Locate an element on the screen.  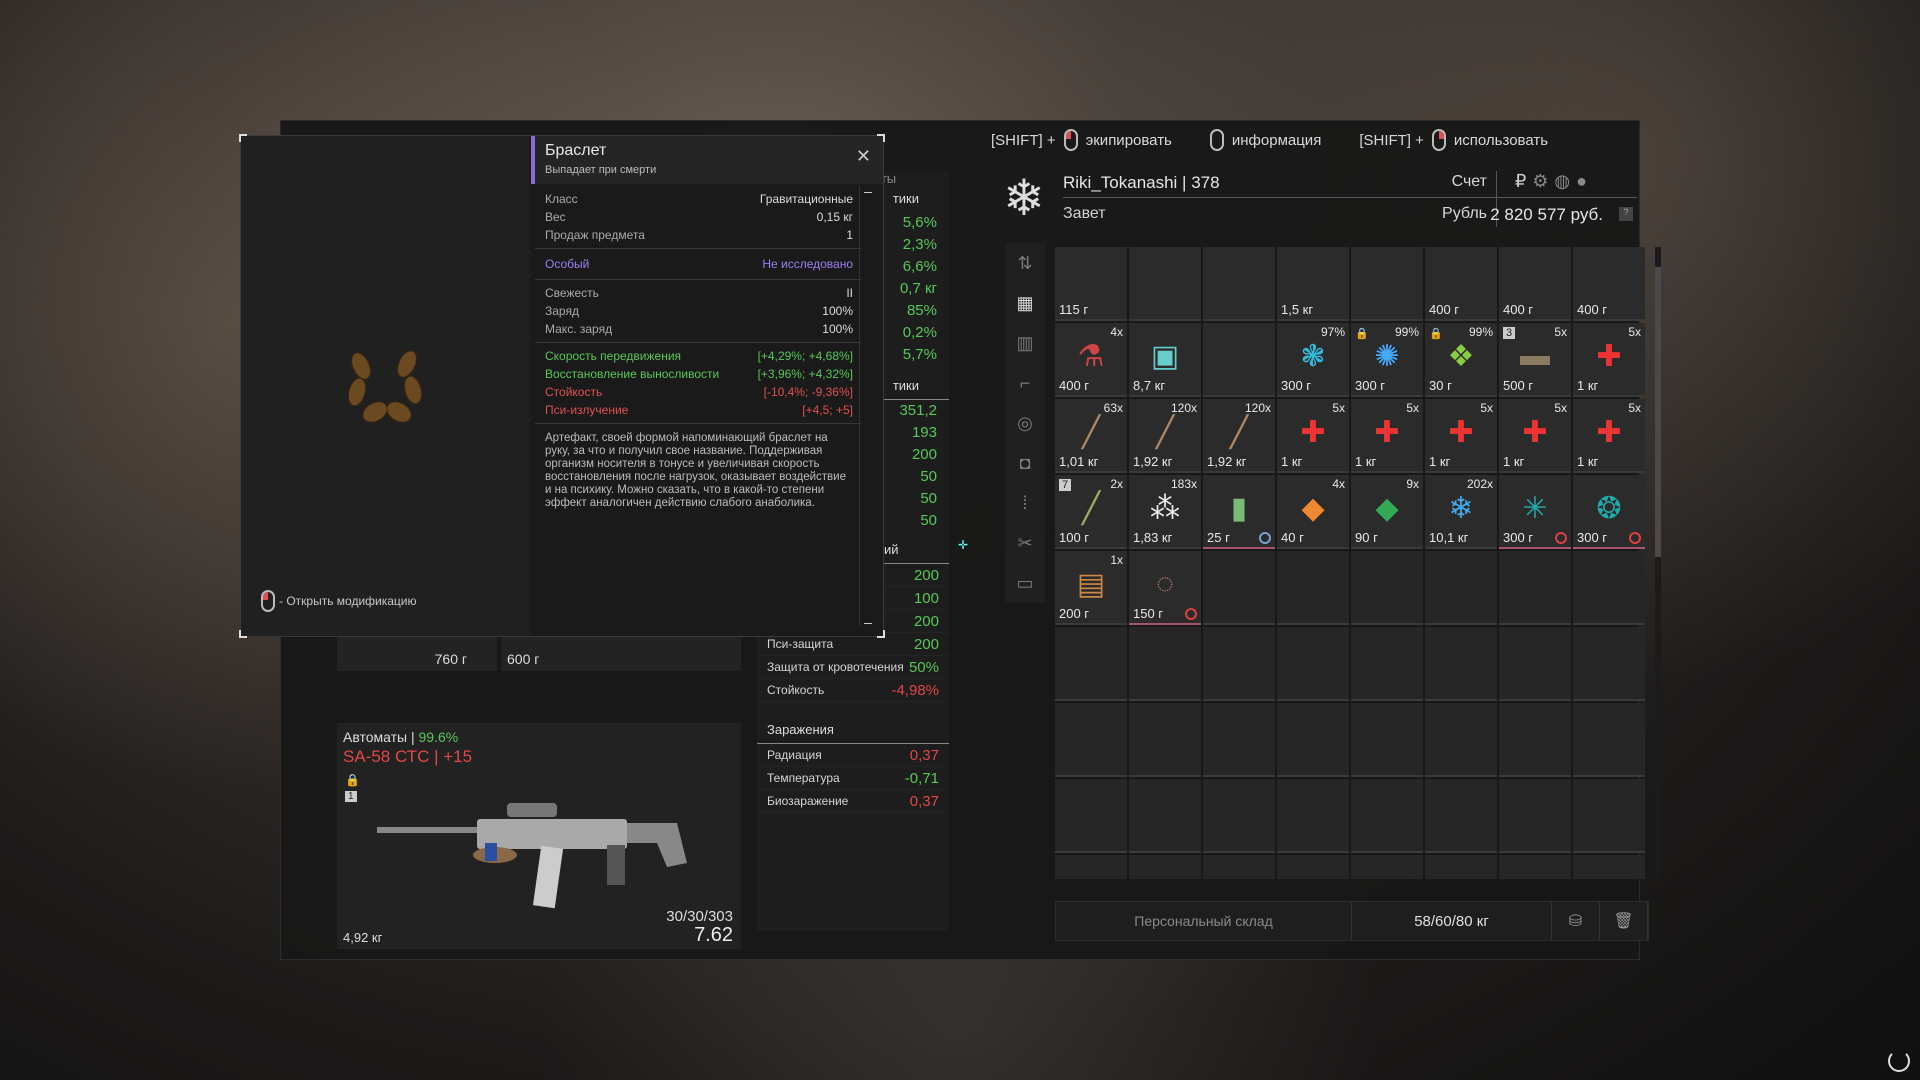
inventory-slot: ⚗ 4x 400 г is located at coordinates (1091, 360).